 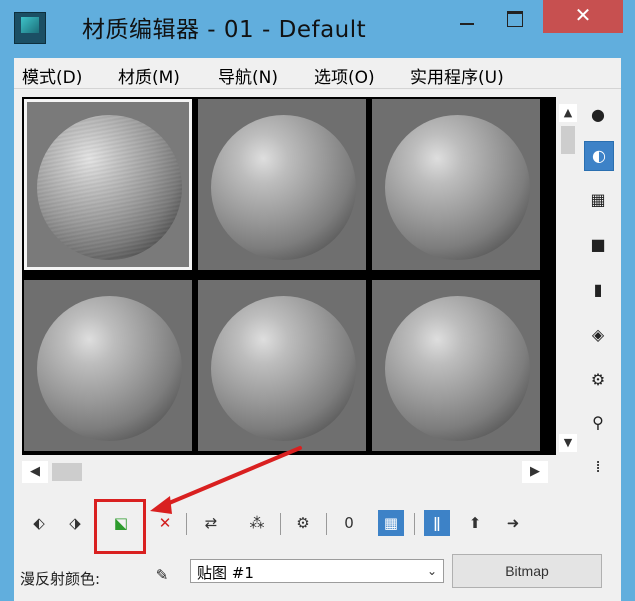 I want to click on sample-type-sphere-icon: ●, so click(x=598, y=115).